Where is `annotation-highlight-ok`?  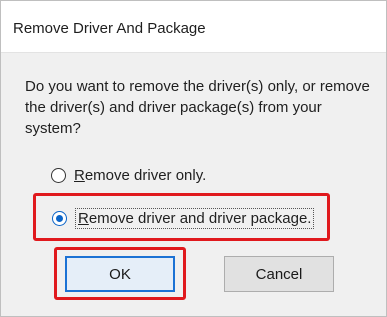 annotation-highlight-ok is located at coordinates (120, 273).